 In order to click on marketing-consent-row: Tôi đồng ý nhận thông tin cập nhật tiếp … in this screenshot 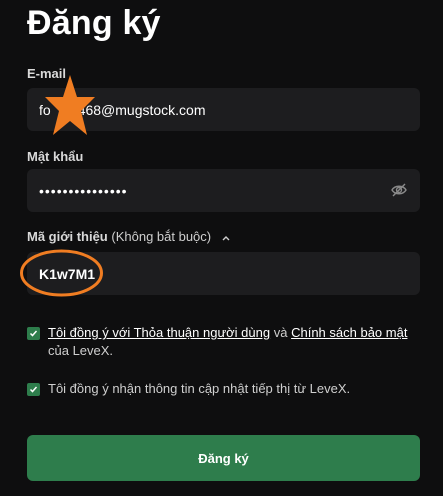, I will do `click(223, 389)`.